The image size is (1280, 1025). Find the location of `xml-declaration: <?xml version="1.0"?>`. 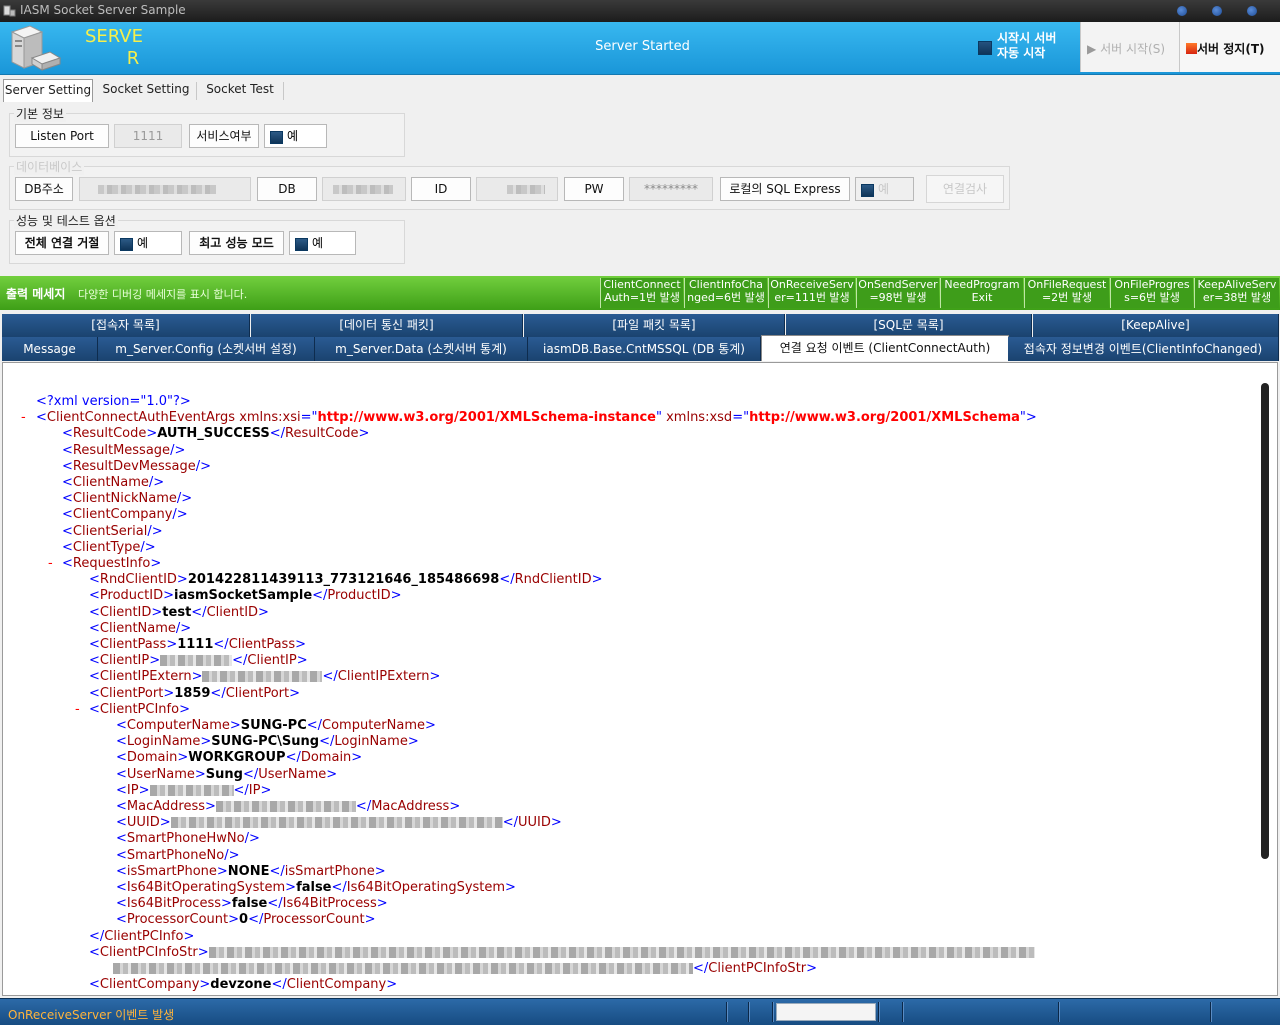

xml-declaration: <?xml version="1.0"?> is located at coordinates (113, 401).